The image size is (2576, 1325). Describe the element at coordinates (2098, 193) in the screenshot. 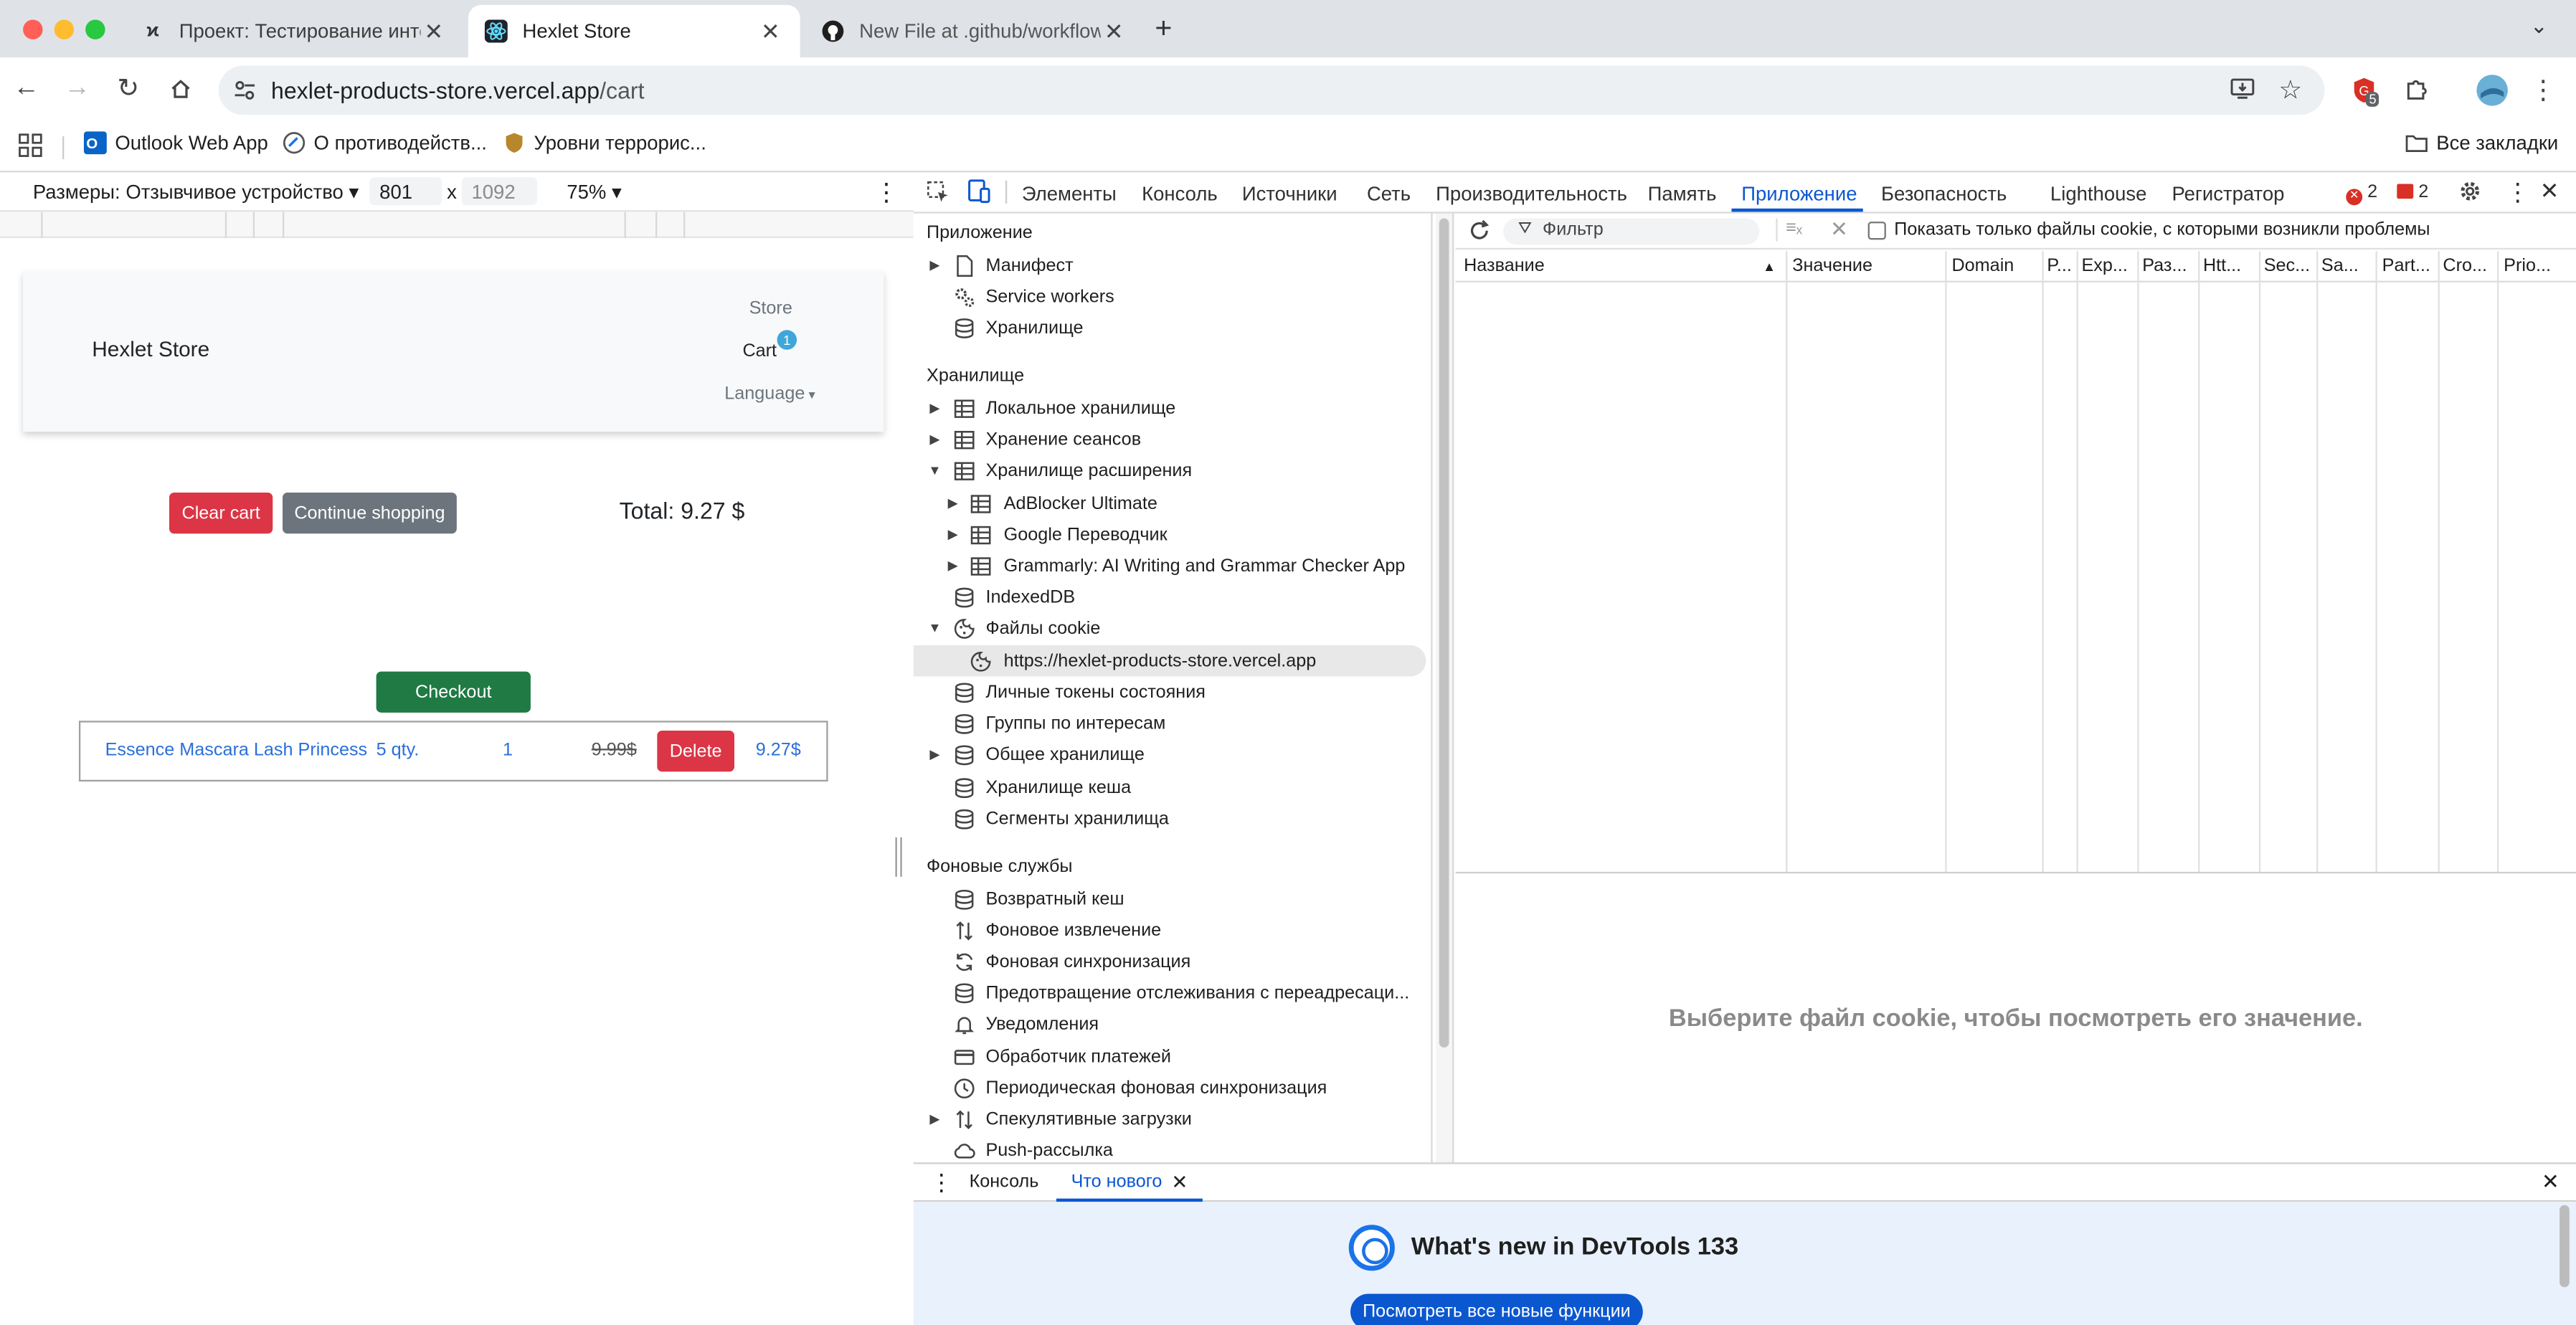

I see `tab-lighthouse: Lighthouse` at that location.